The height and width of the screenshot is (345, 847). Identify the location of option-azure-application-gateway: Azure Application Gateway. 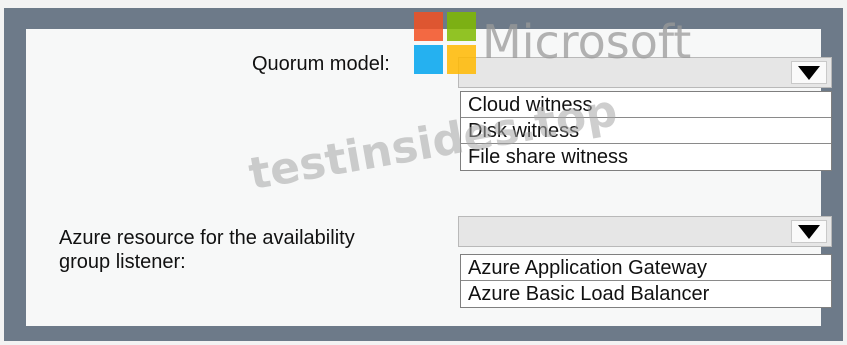
(646, 268).